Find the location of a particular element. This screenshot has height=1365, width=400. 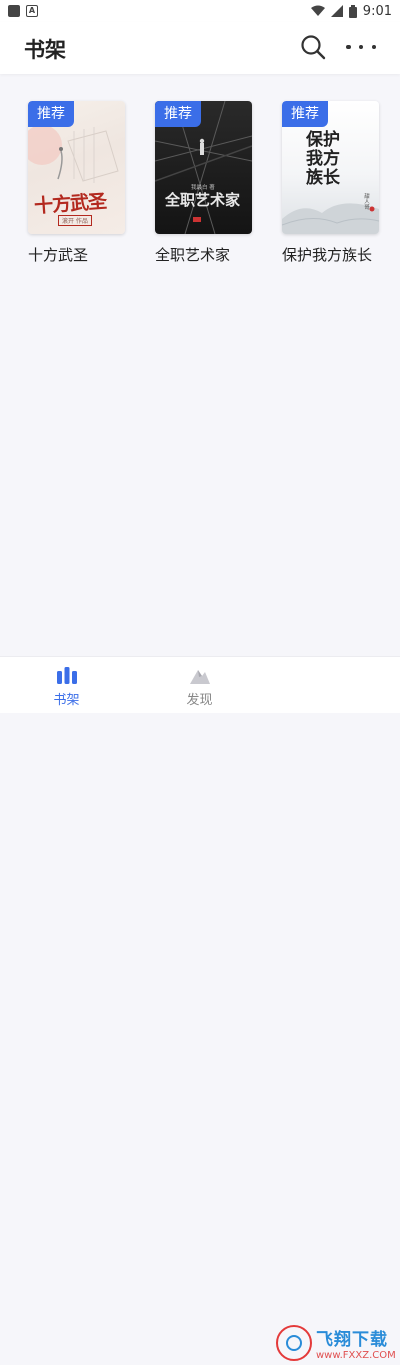

watermark-title: 飞翔下载 is located at coordinates (352, 1340).